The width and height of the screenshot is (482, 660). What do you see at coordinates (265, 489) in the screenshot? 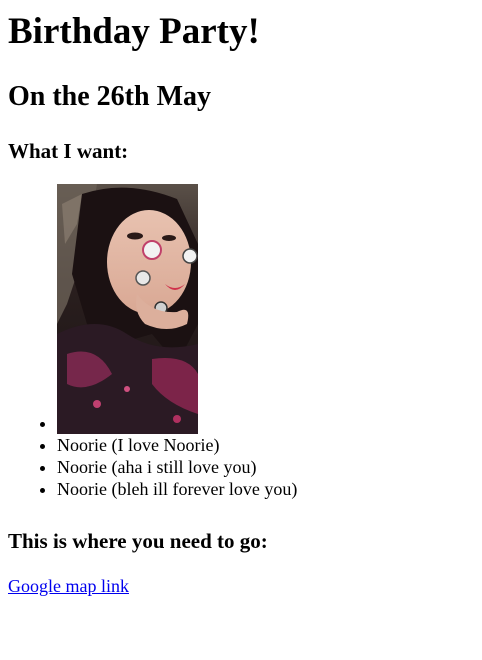
I see `list-item: Noorie (bleh ill forever love you)` at bounding box center [265, 489].